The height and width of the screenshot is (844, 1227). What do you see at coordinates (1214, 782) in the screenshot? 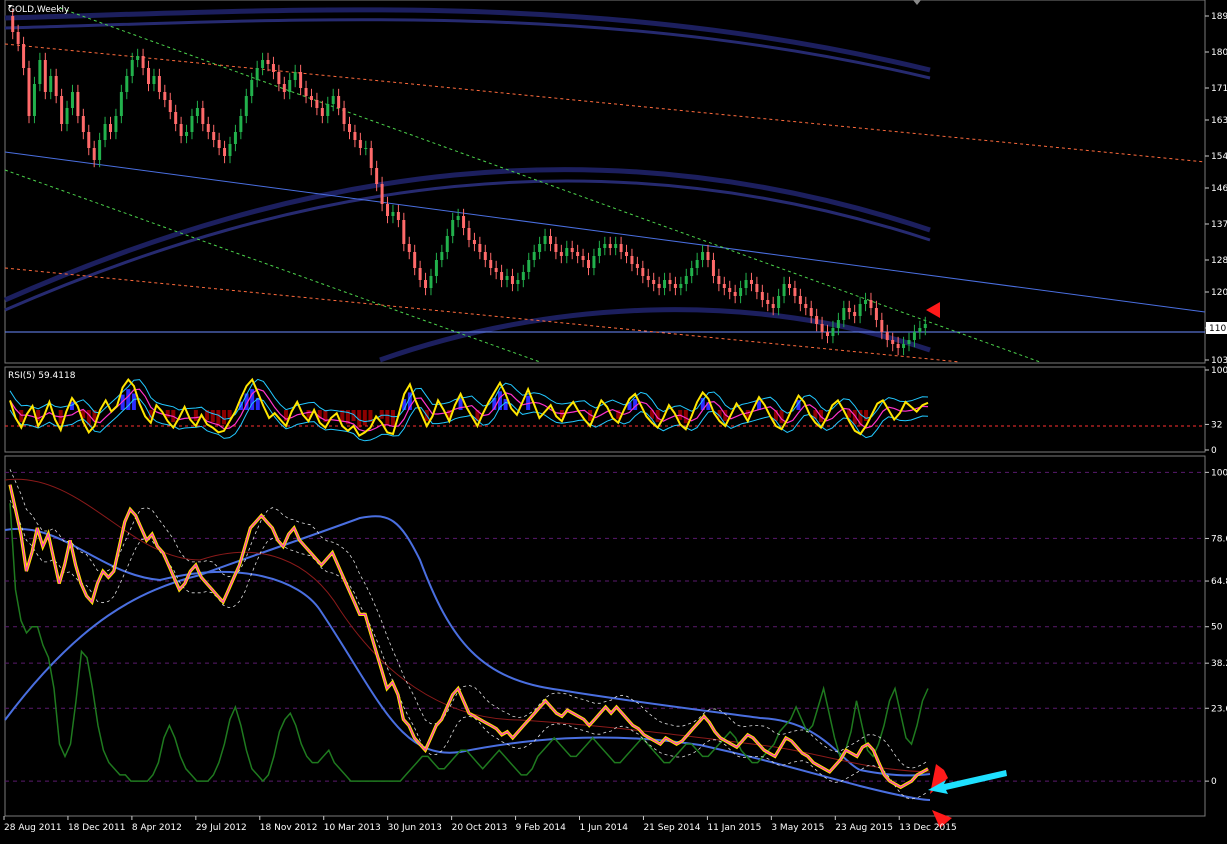
I see `stoch-tick-label: 0` at bounding box center [1214, 782].